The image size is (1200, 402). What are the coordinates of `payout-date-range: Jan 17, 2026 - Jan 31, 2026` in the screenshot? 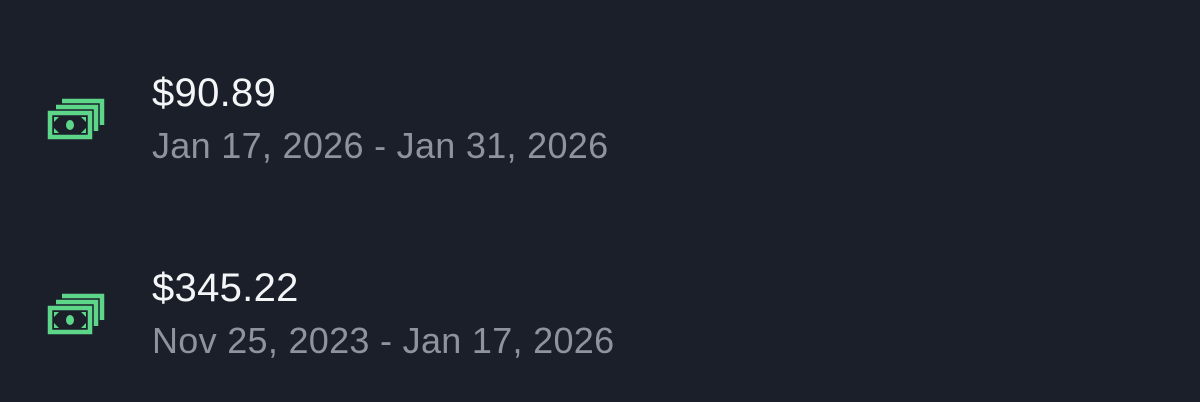 It's located at (380, 145).